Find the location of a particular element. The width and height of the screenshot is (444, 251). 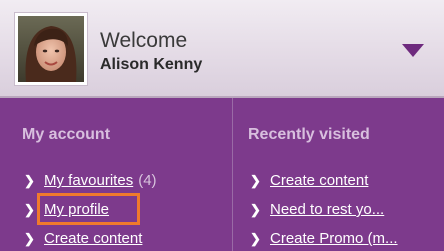

avatar is located at coordinates (51, 49).